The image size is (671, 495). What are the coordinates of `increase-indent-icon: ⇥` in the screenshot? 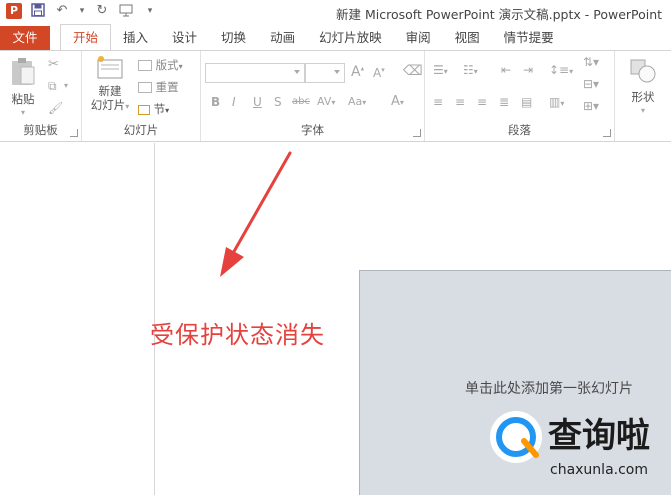 It's located at (528, 70).